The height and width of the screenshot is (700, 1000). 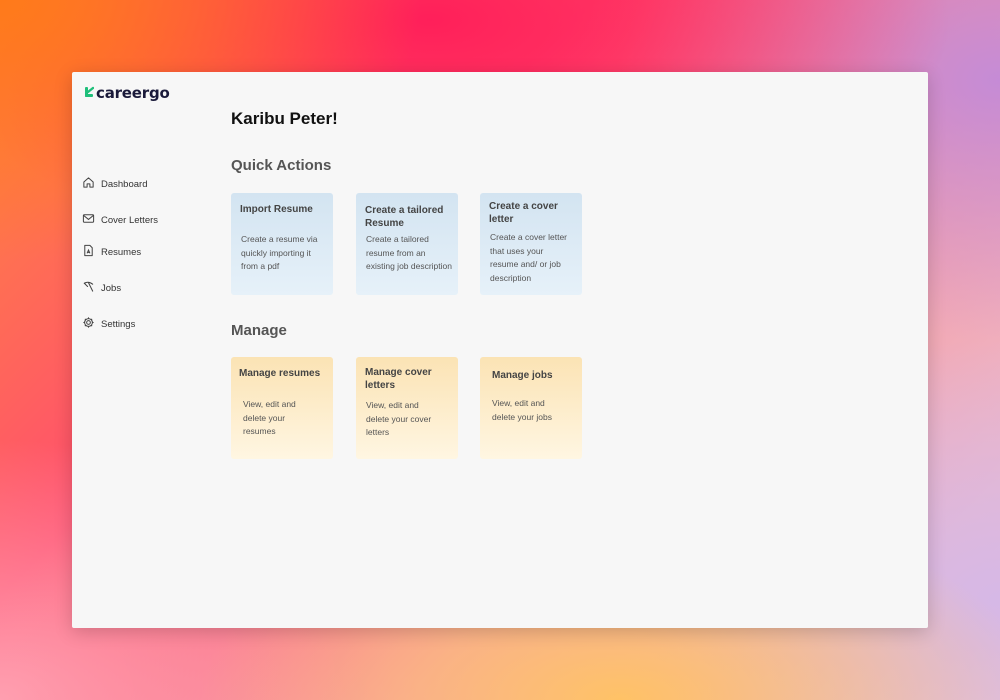 What do you see at coordinates (269, 417) in the screenshot?
I see `card-description: View, edit and delete your resumes` at bounding box center [269, 417].